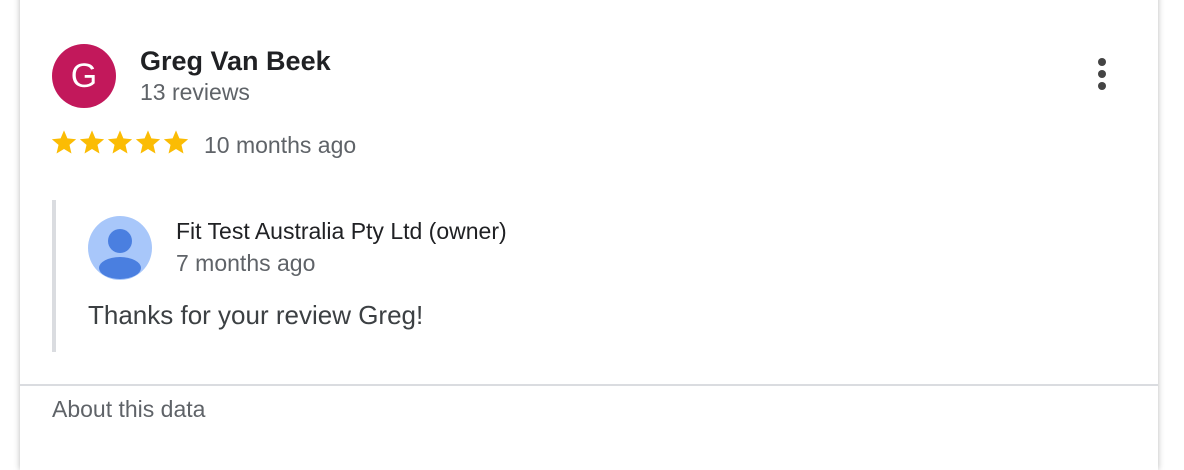  I want to click on default-profile-icon, so click(120, 248).